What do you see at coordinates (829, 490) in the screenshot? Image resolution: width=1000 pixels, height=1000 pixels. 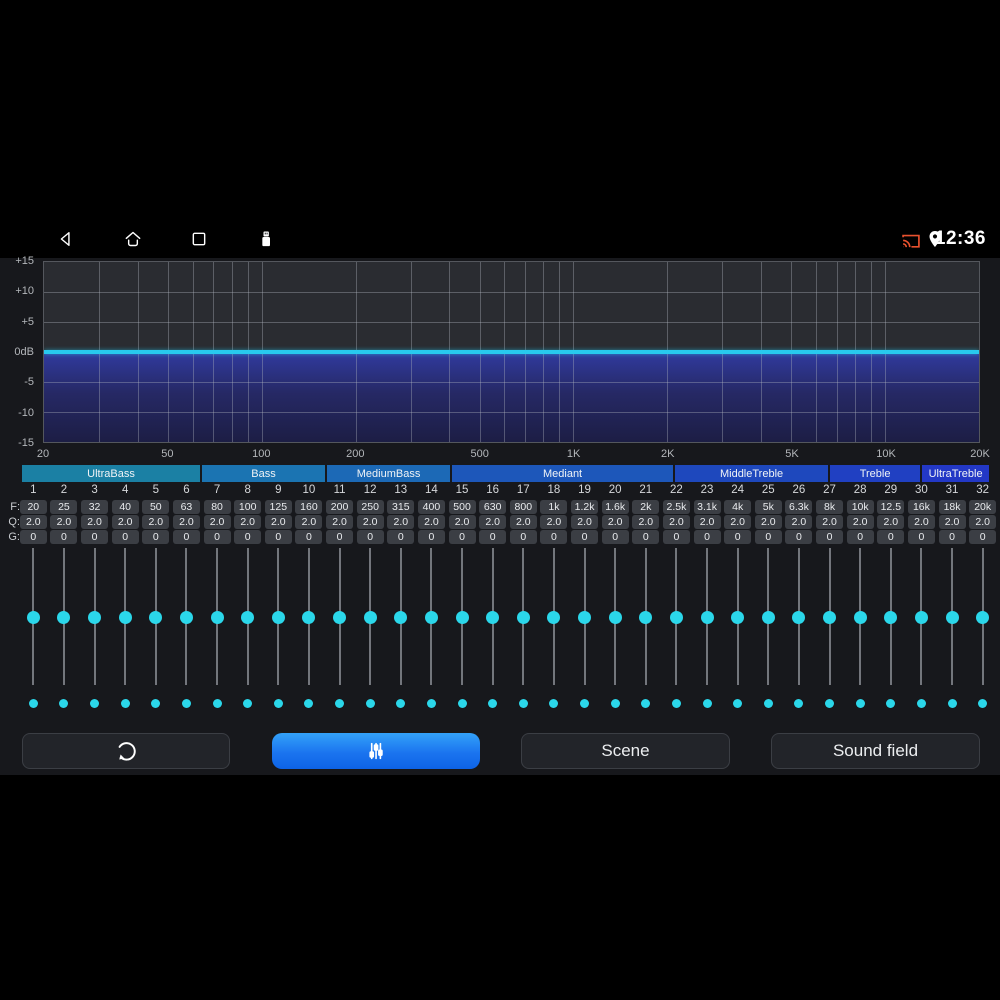 I see `band-number: 27` at bounding box center [829, 490].